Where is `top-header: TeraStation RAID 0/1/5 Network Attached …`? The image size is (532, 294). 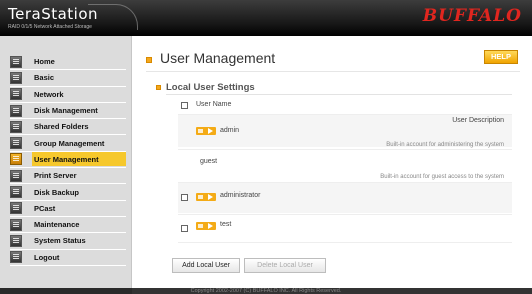 top-header: TeraStation RAID 0/1/5 Network Attached … is located at coordinates (266, 18).